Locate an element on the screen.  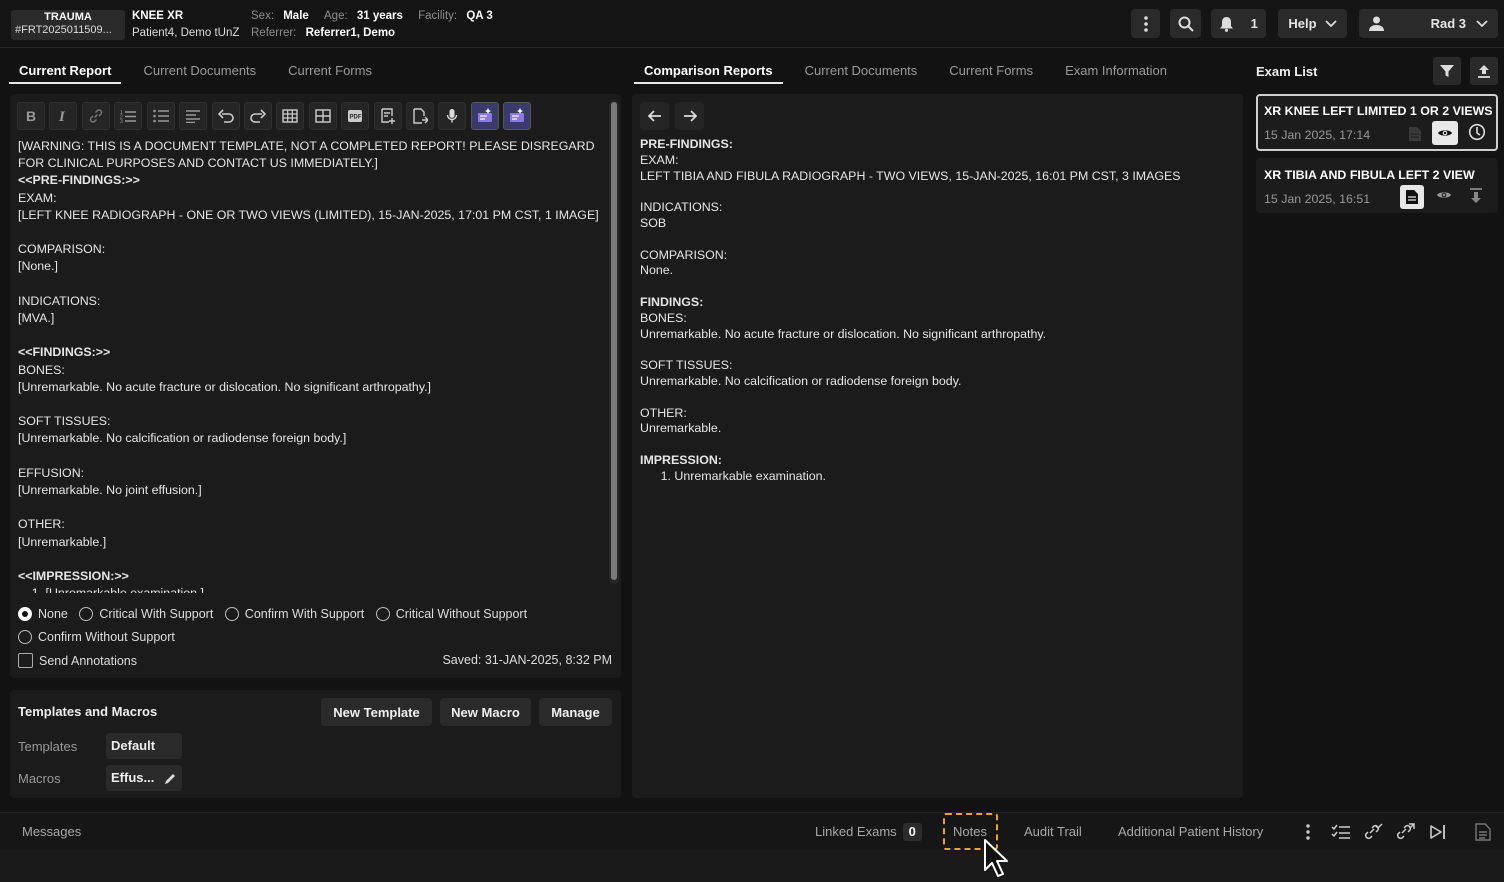
notes-tab: Notes is located at coordinates (970, 832).